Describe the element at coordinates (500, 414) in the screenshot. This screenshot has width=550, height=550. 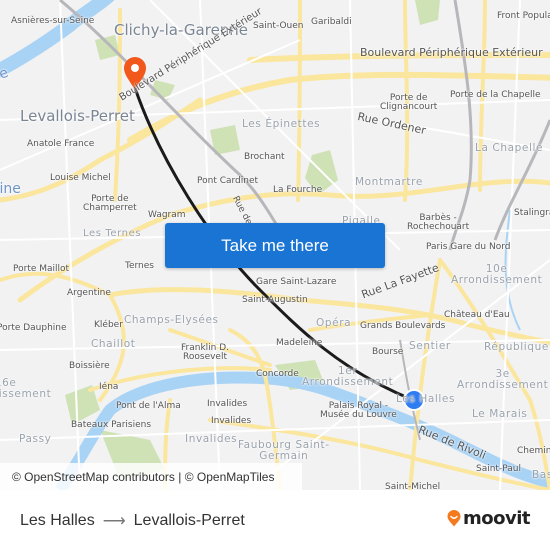
I see `label-le-marais: Le Marais` at that location.